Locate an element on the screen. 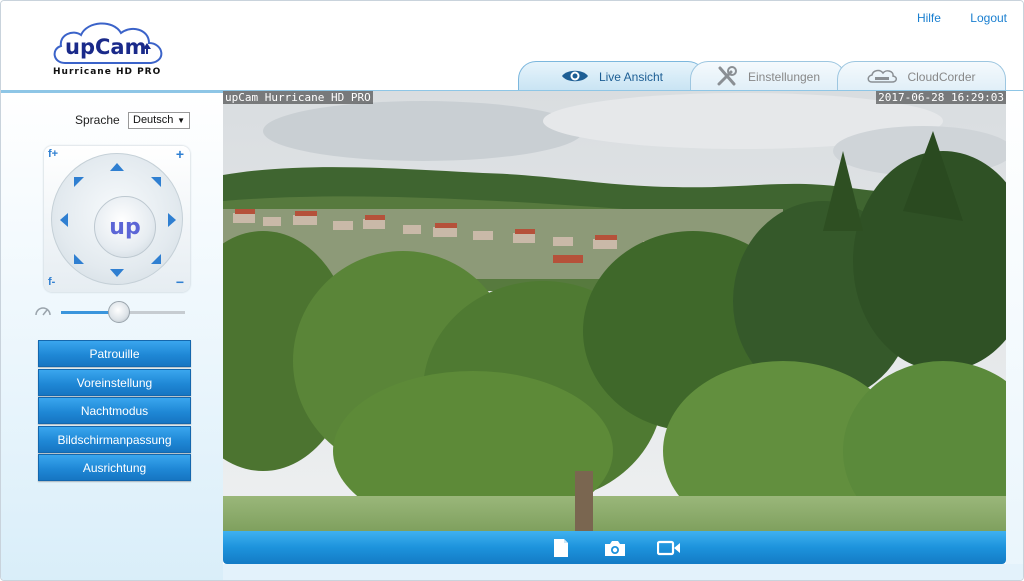 Image resolution: width=1024 pixels, height=581 pixels. cloud-icon is located at coordinates (882, 77).